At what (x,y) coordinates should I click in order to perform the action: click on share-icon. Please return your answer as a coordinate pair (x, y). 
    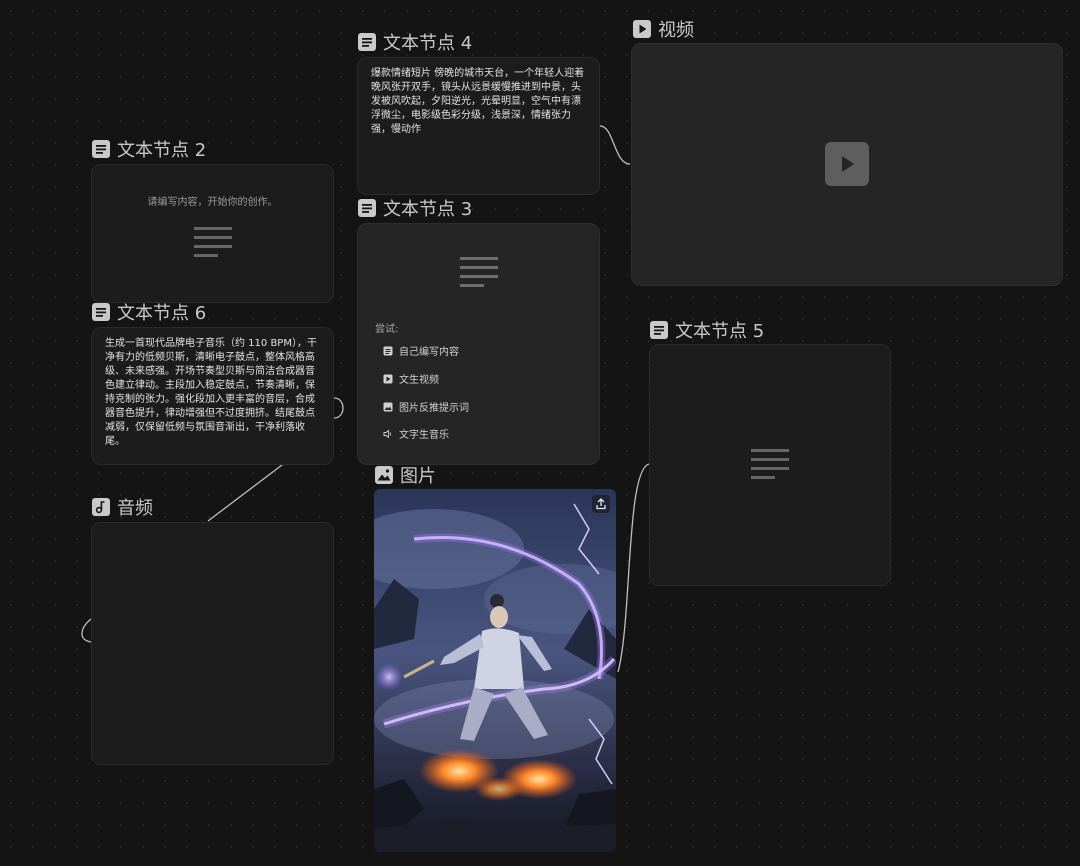
    Looking at the image, I should click on (601, 504).